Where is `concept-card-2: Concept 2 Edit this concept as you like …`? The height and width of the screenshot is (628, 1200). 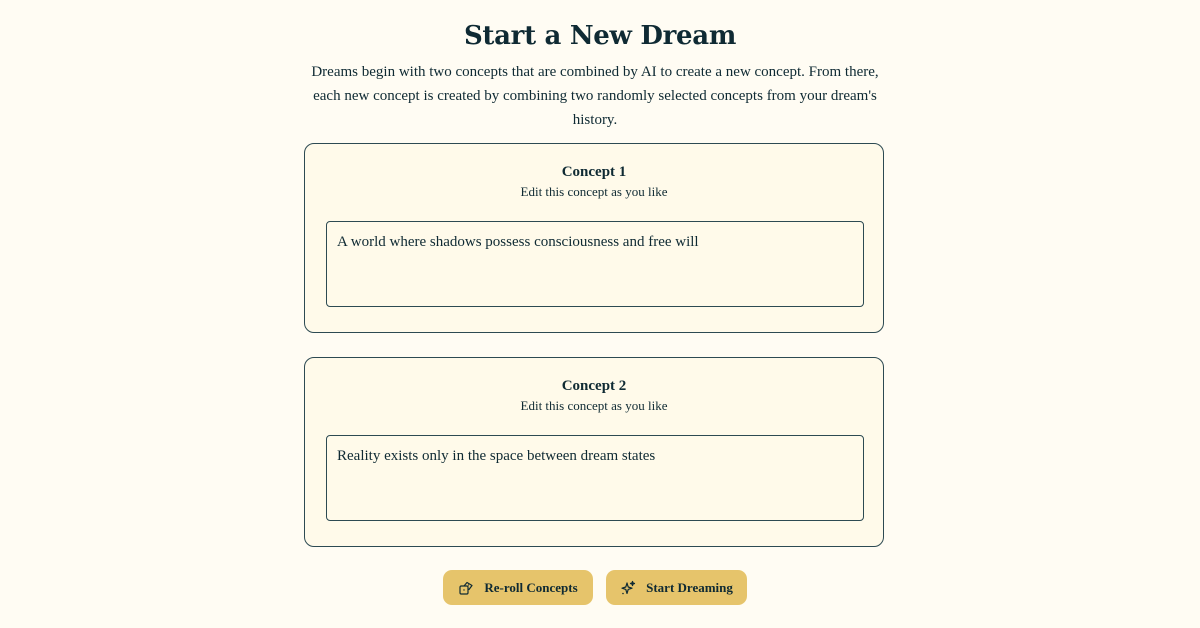 concept-card-2: Concept 2 Edit this concept as you like … is located at coordinates (594, 452).